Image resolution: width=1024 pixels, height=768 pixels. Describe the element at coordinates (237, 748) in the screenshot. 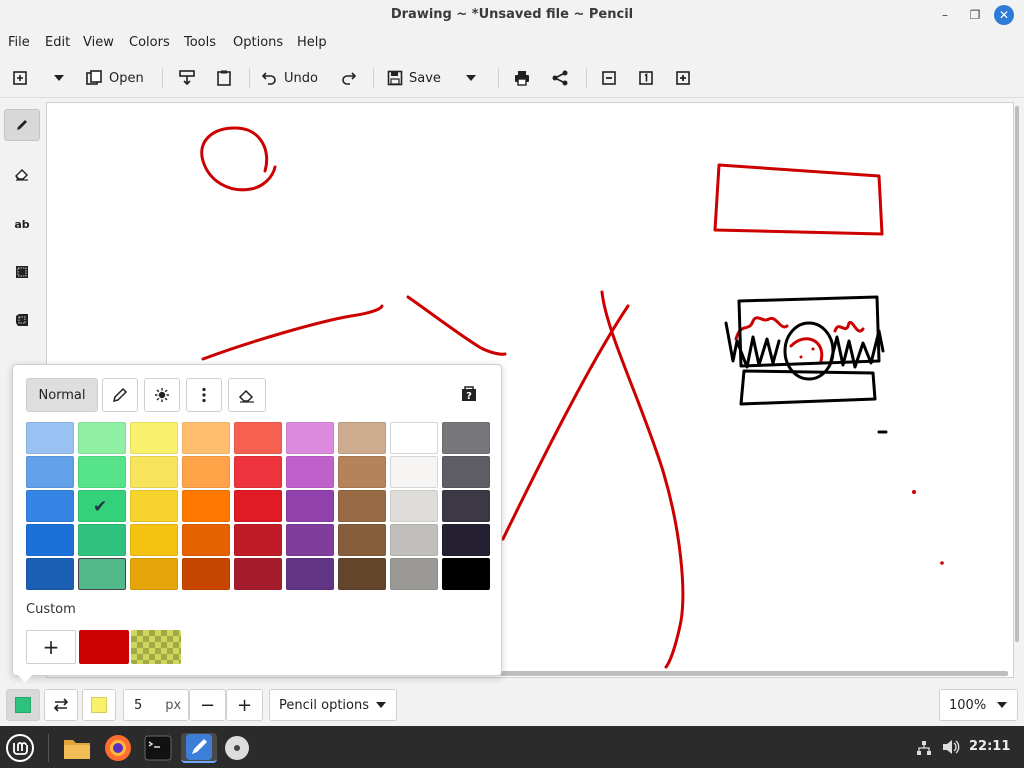

I see `disc-task` at that location.